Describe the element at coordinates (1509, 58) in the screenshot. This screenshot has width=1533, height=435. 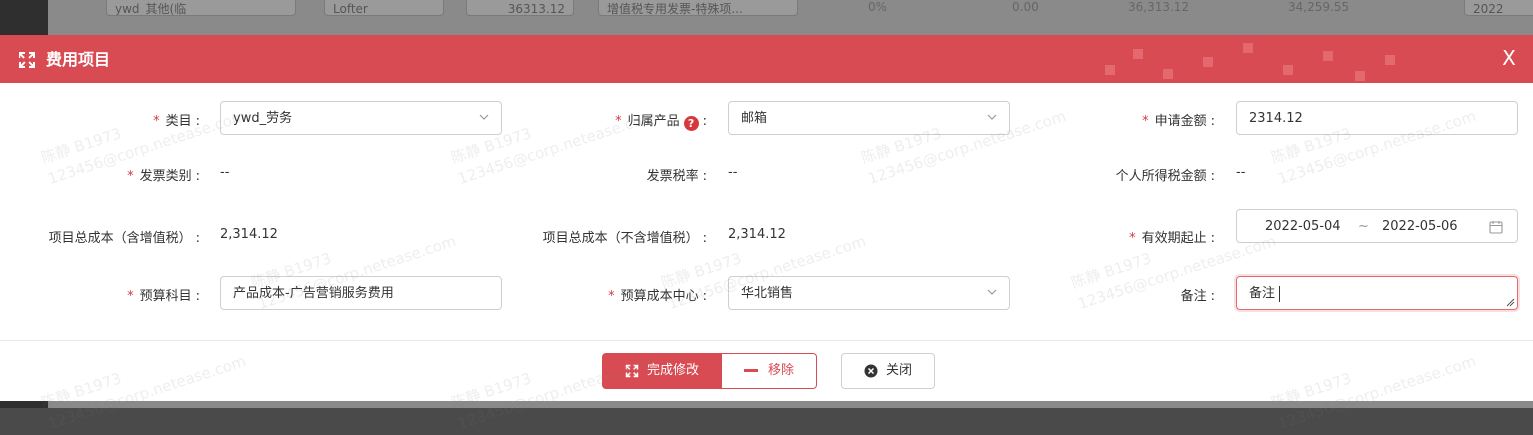
I see `close-icon: X` at that location.